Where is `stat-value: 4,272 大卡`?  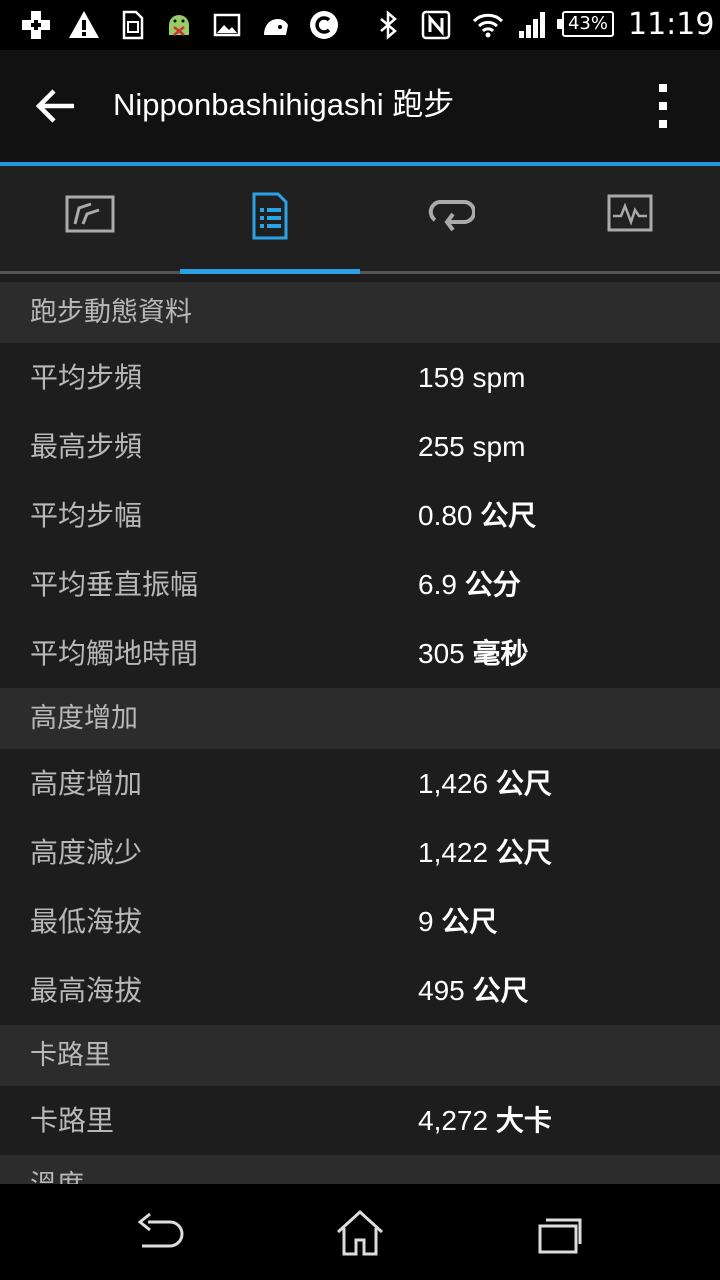 stat-value: 4,272 大卡 is located at coordinates (485, 1120).